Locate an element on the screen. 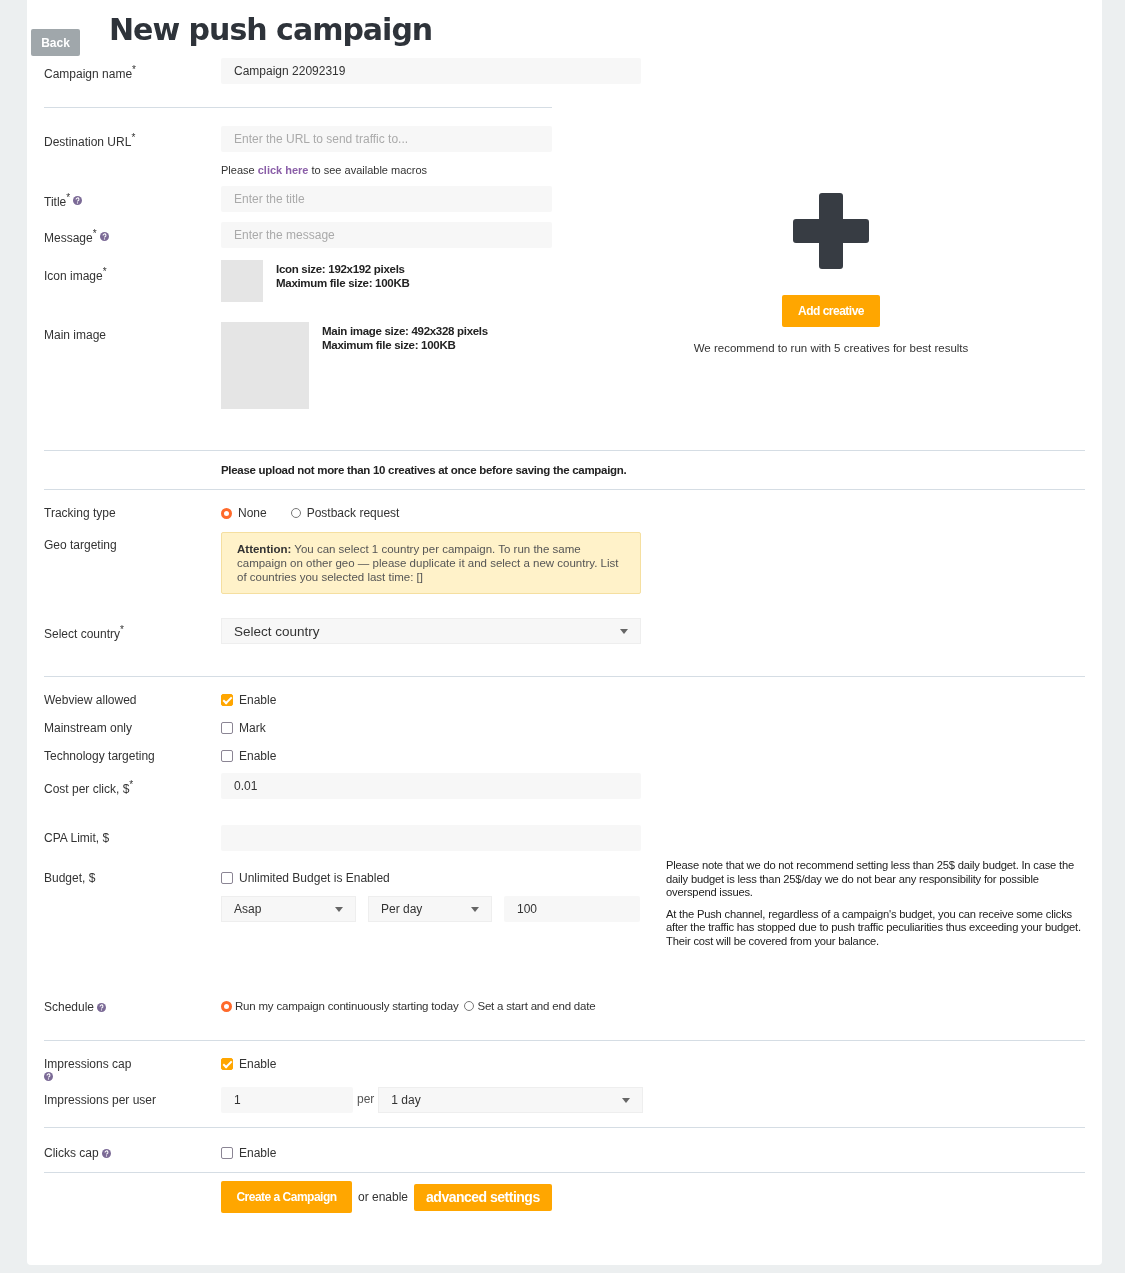  field-label: Icon image$^{*}$ is located at coordinates (76, 274).